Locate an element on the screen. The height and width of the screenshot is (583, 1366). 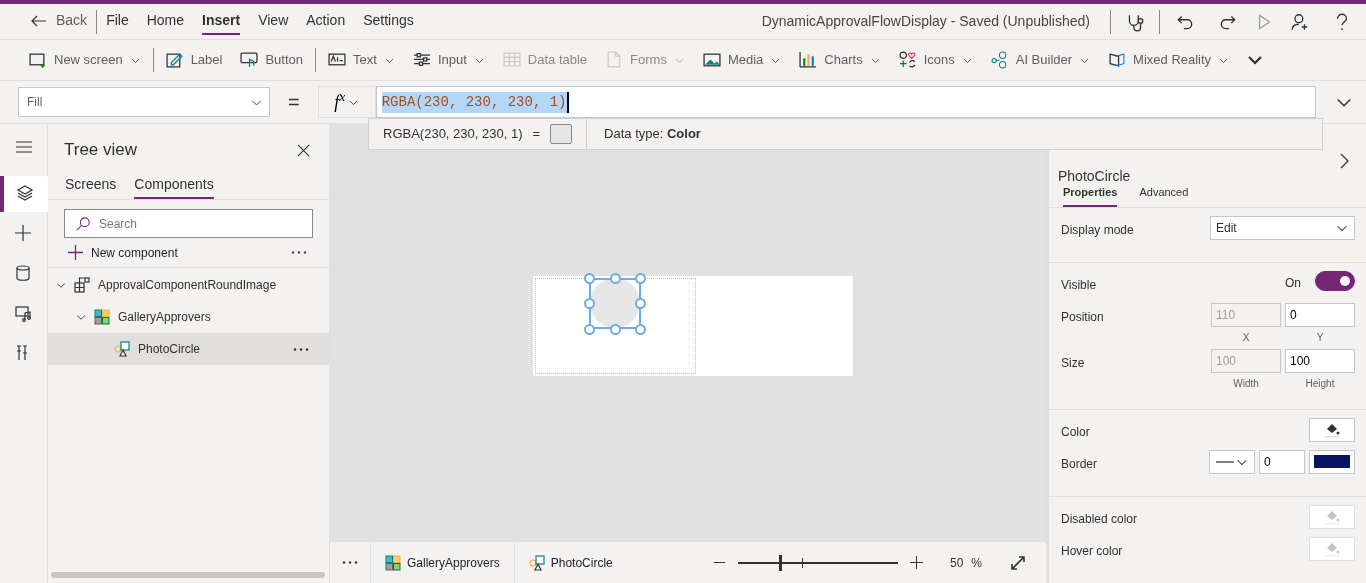
share-button is located at coordinates (1300, 21).